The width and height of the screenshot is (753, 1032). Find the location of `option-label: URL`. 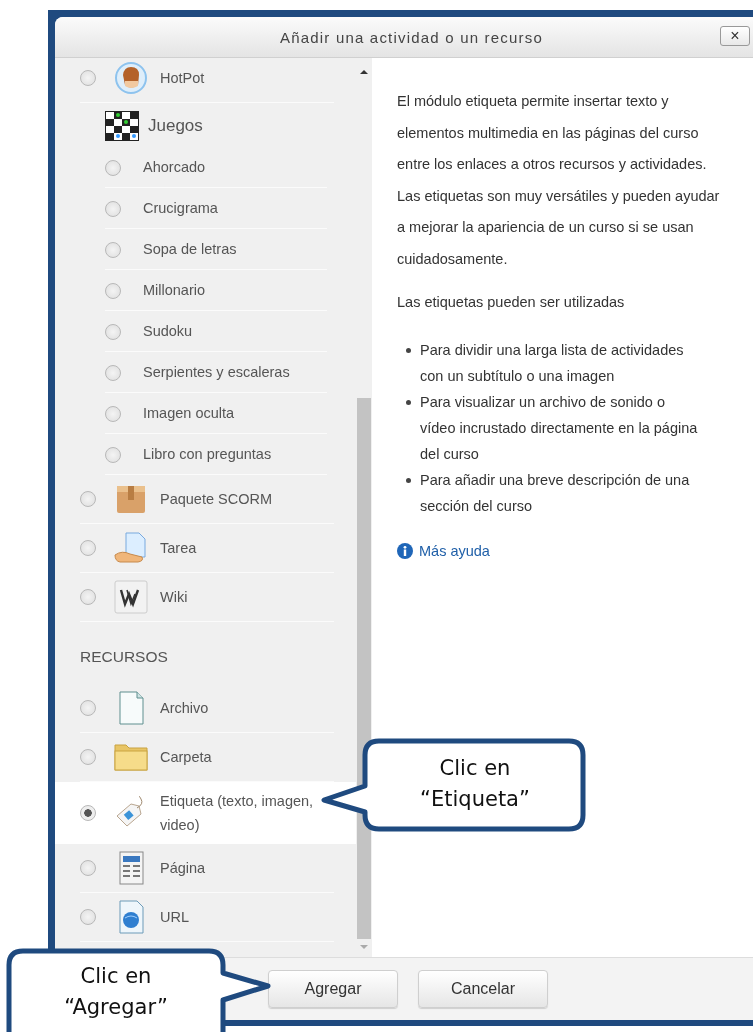

option-label: URL is located at coordinates (174, 917).